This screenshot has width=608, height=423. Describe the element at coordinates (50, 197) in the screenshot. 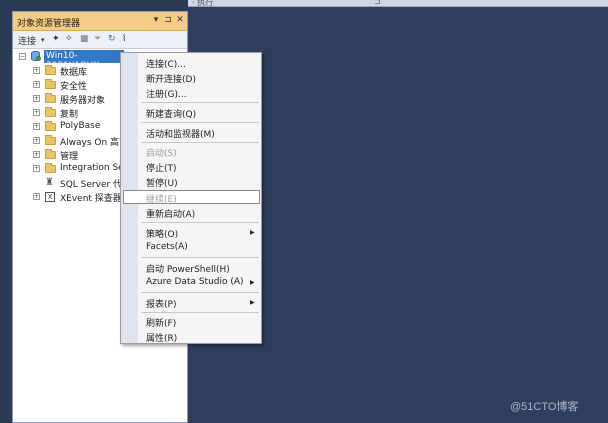

I see `xevent-icon: X` at that location.